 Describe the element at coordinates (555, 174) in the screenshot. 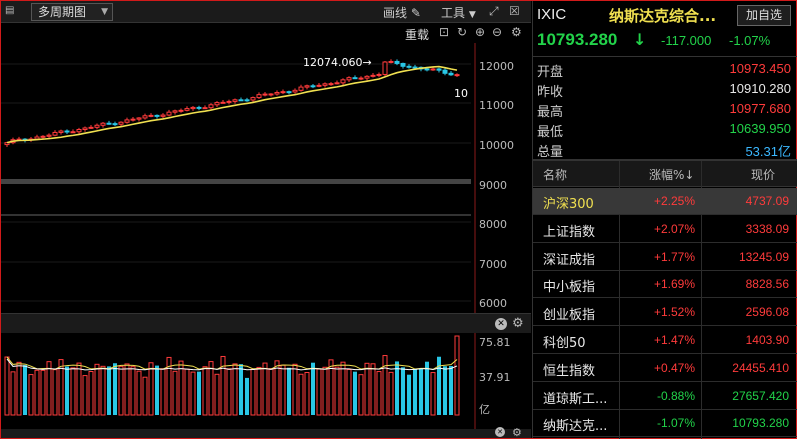

I see `header-name: 名称` at that location.